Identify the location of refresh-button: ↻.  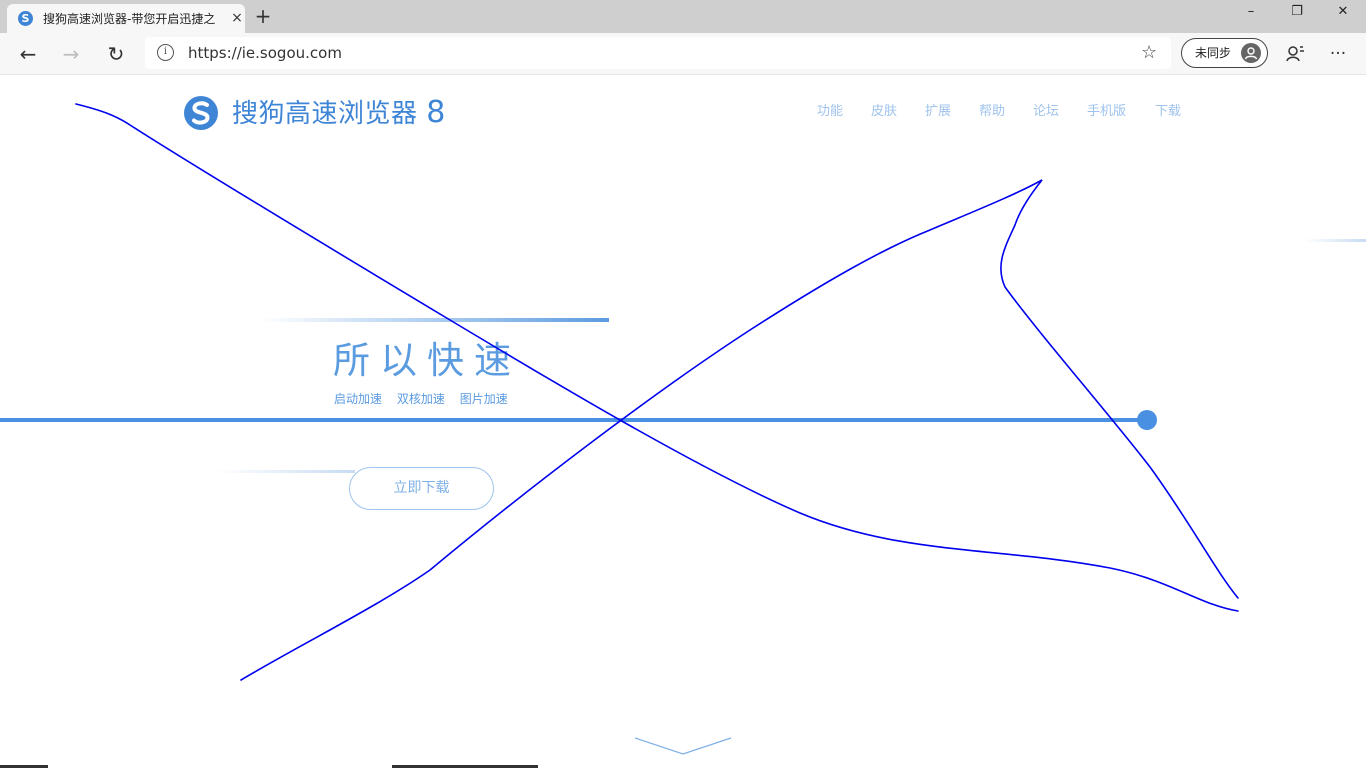
(116, 54).